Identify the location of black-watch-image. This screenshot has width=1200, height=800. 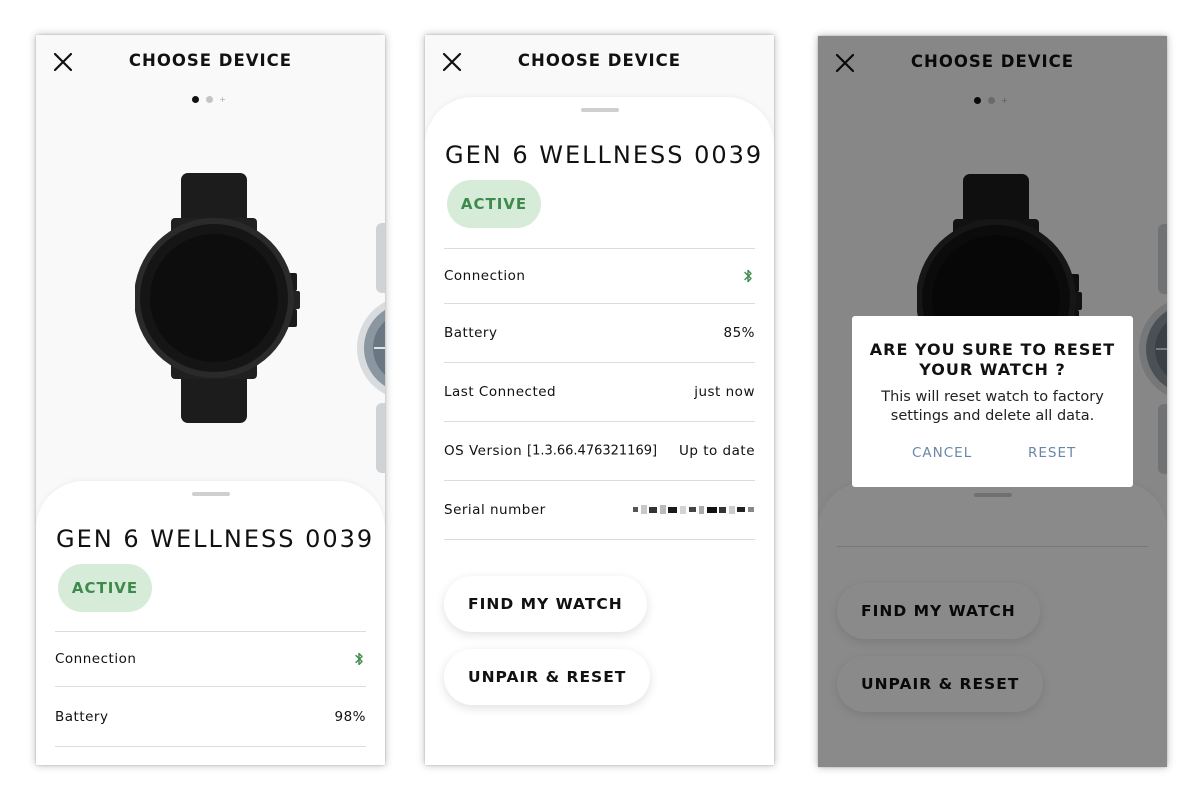
(219, 298).